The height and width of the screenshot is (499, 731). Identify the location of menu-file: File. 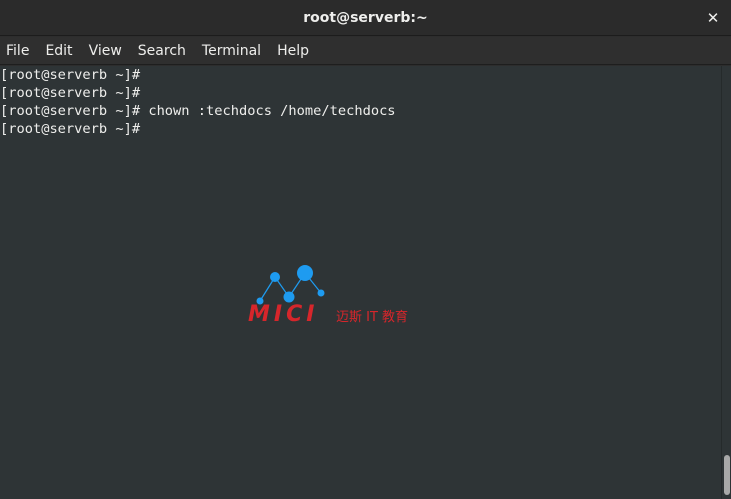
(17, 51).